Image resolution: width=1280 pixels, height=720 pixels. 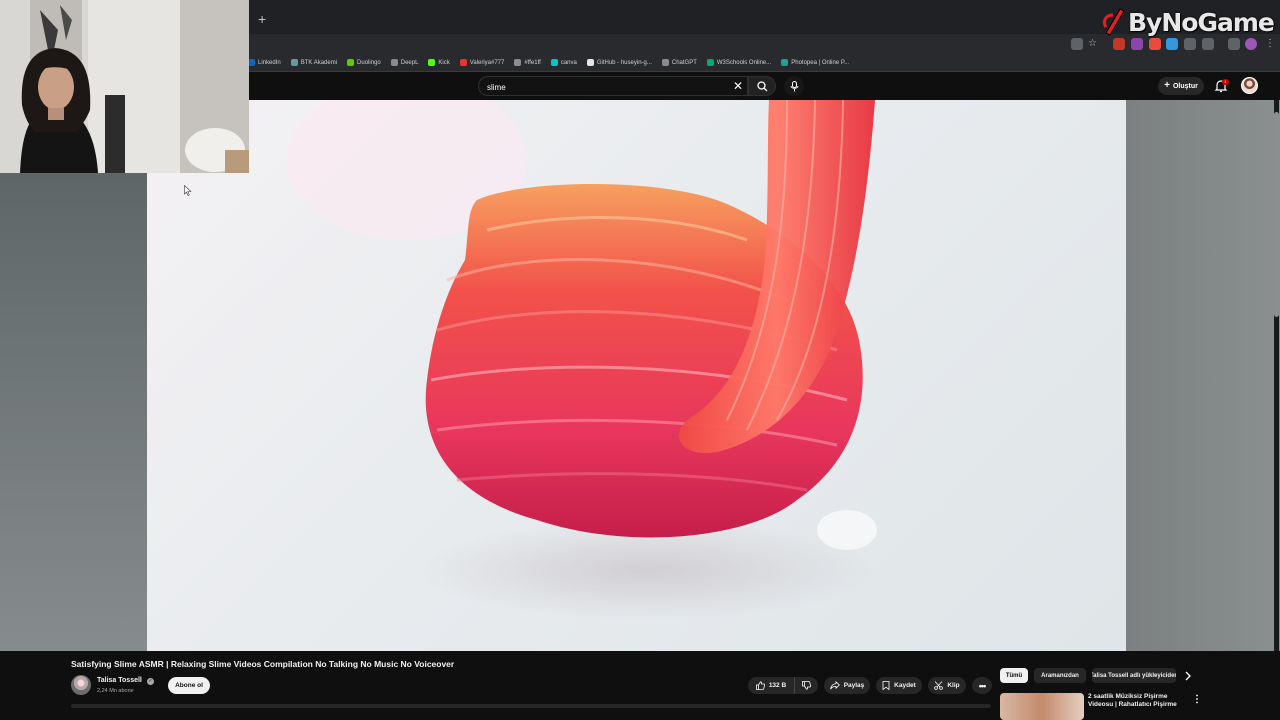 I want to click on search-input, so click(x=602, y=87).